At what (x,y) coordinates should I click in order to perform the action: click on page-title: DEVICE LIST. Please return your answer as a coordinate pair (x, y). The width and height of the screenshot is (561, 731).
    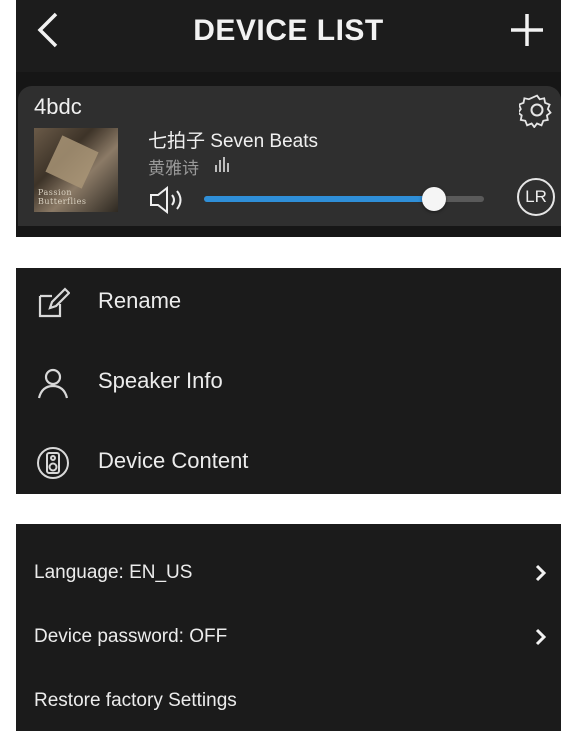
    Looking at the image, I should click on (288, 30).